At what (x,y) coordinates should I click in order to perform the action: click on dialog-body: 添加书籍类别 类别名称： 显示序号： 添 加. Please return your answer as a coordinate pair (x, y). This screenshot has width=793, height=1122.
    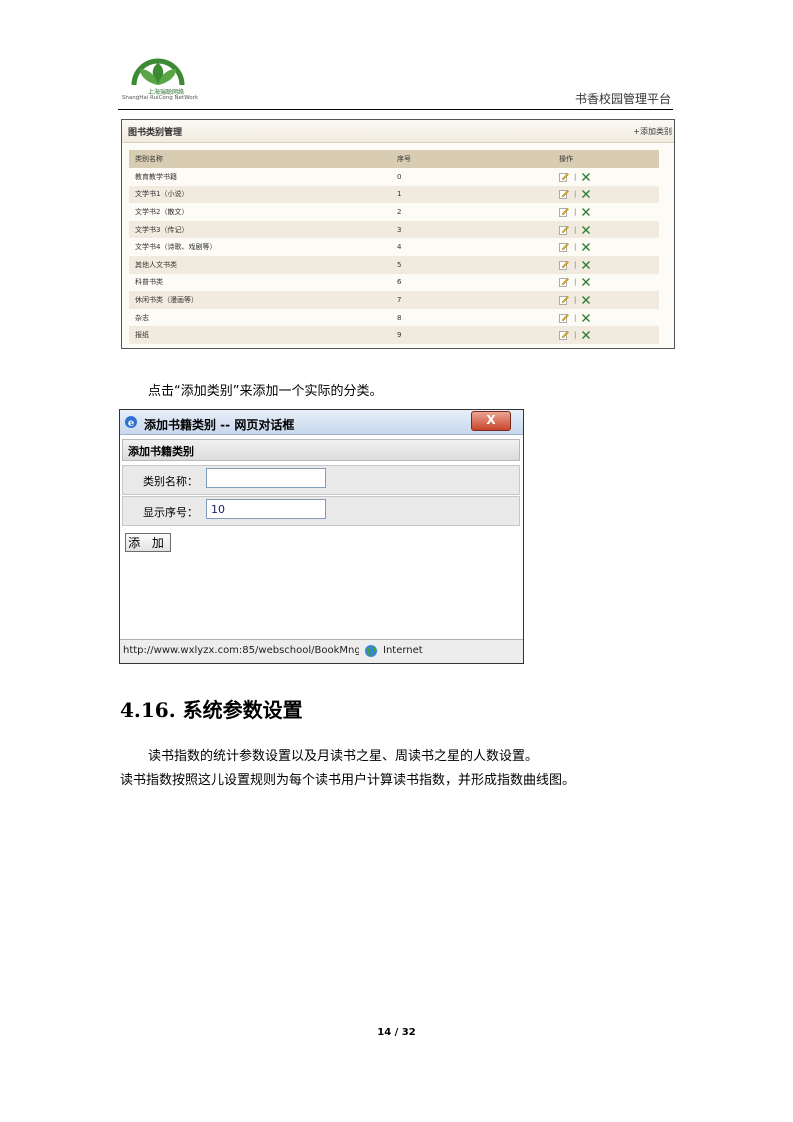
    Looking at the image, I should click on (321, 536).